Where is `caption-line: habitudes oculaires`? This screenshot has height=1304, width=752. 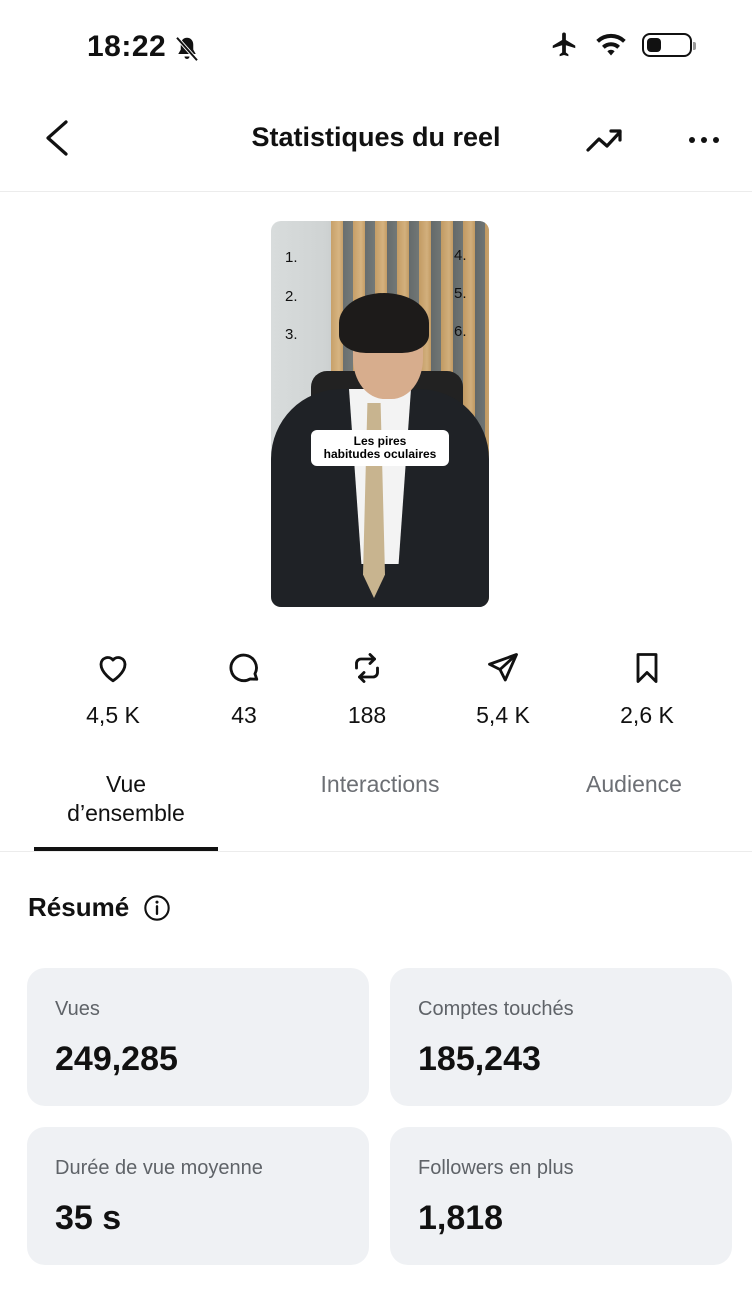 caption-line: habitudes oculaires is located at coordinates (380, 454).